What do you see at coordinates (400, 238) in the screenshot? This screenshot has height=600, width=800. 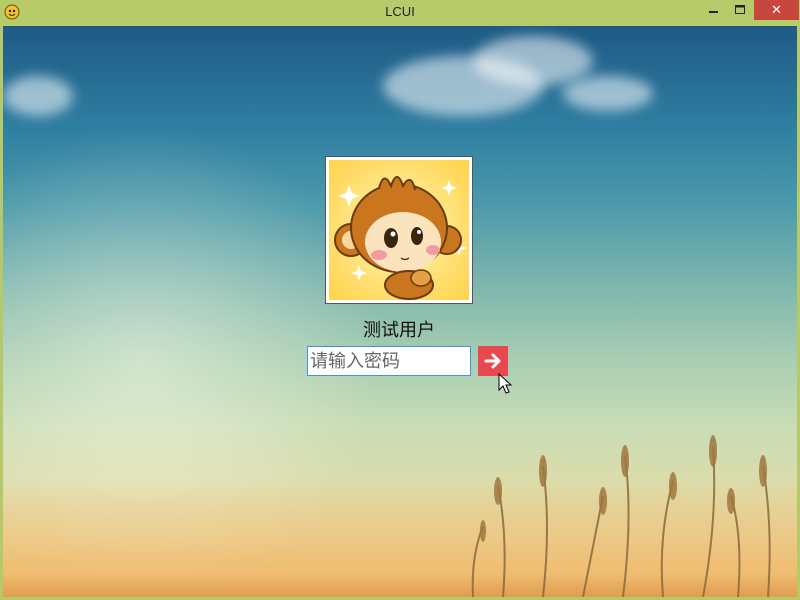 I see `monkey-avatar-icon` at bounding box center [400, 238].